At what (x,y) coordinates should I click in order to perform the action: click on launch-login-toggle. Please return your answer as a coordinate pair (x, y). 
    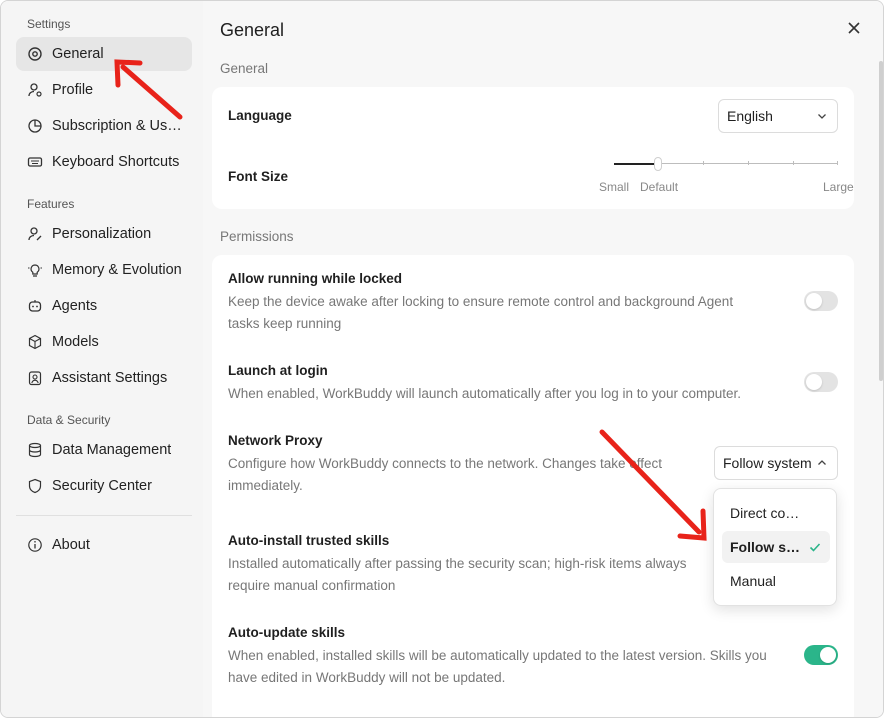
    Looking at the image, I should click on (821, 382).